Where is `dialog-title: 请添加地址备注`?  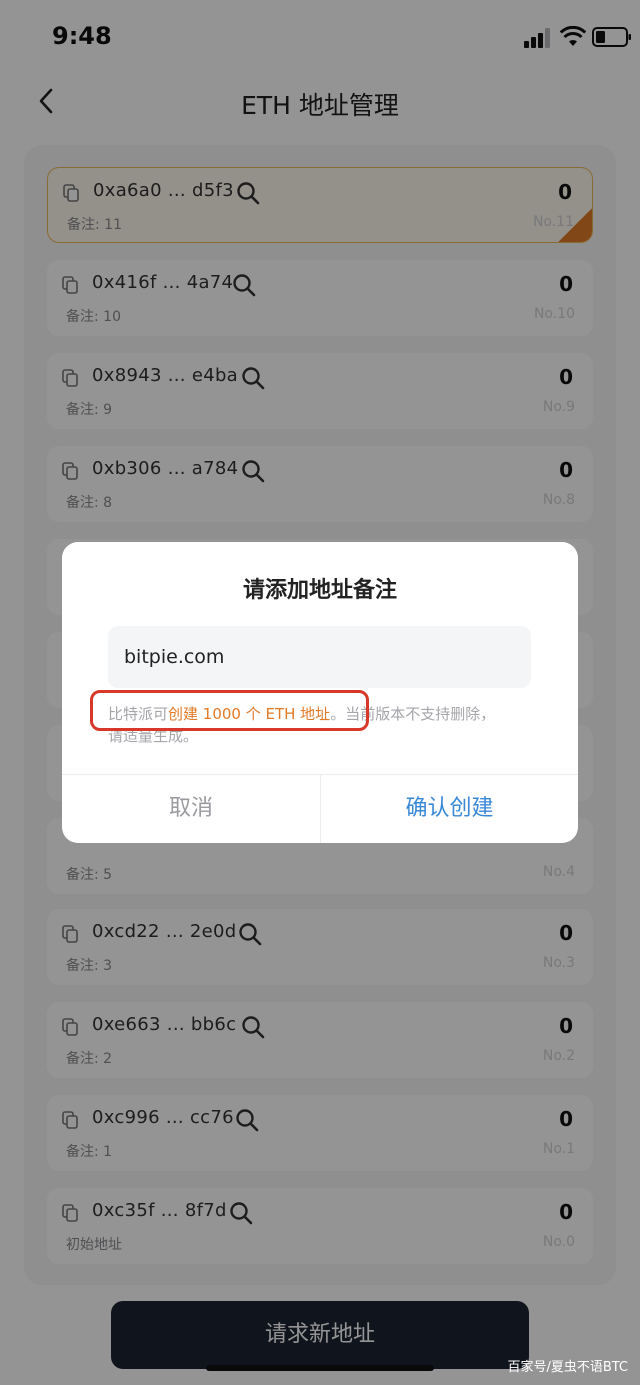
dialog-title: 请添加地址备注 is located at coordinates (319, 590).